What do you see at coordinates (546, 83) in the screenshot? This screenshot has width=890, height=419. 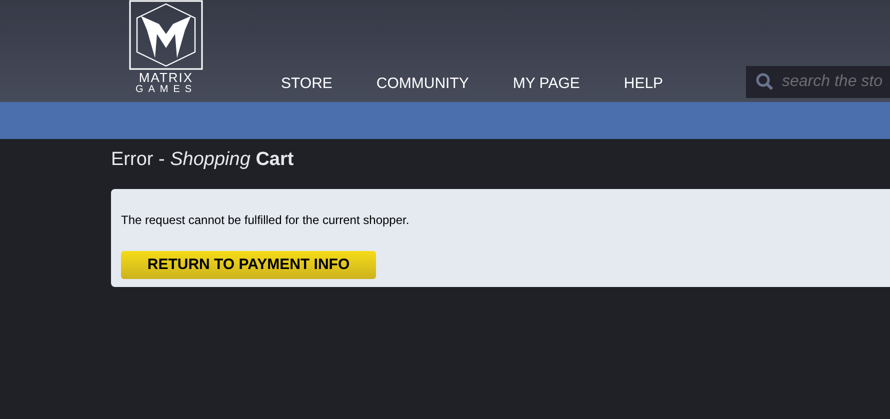 I see `nav-link: MY PAGE` at bounding box center [546, 83].